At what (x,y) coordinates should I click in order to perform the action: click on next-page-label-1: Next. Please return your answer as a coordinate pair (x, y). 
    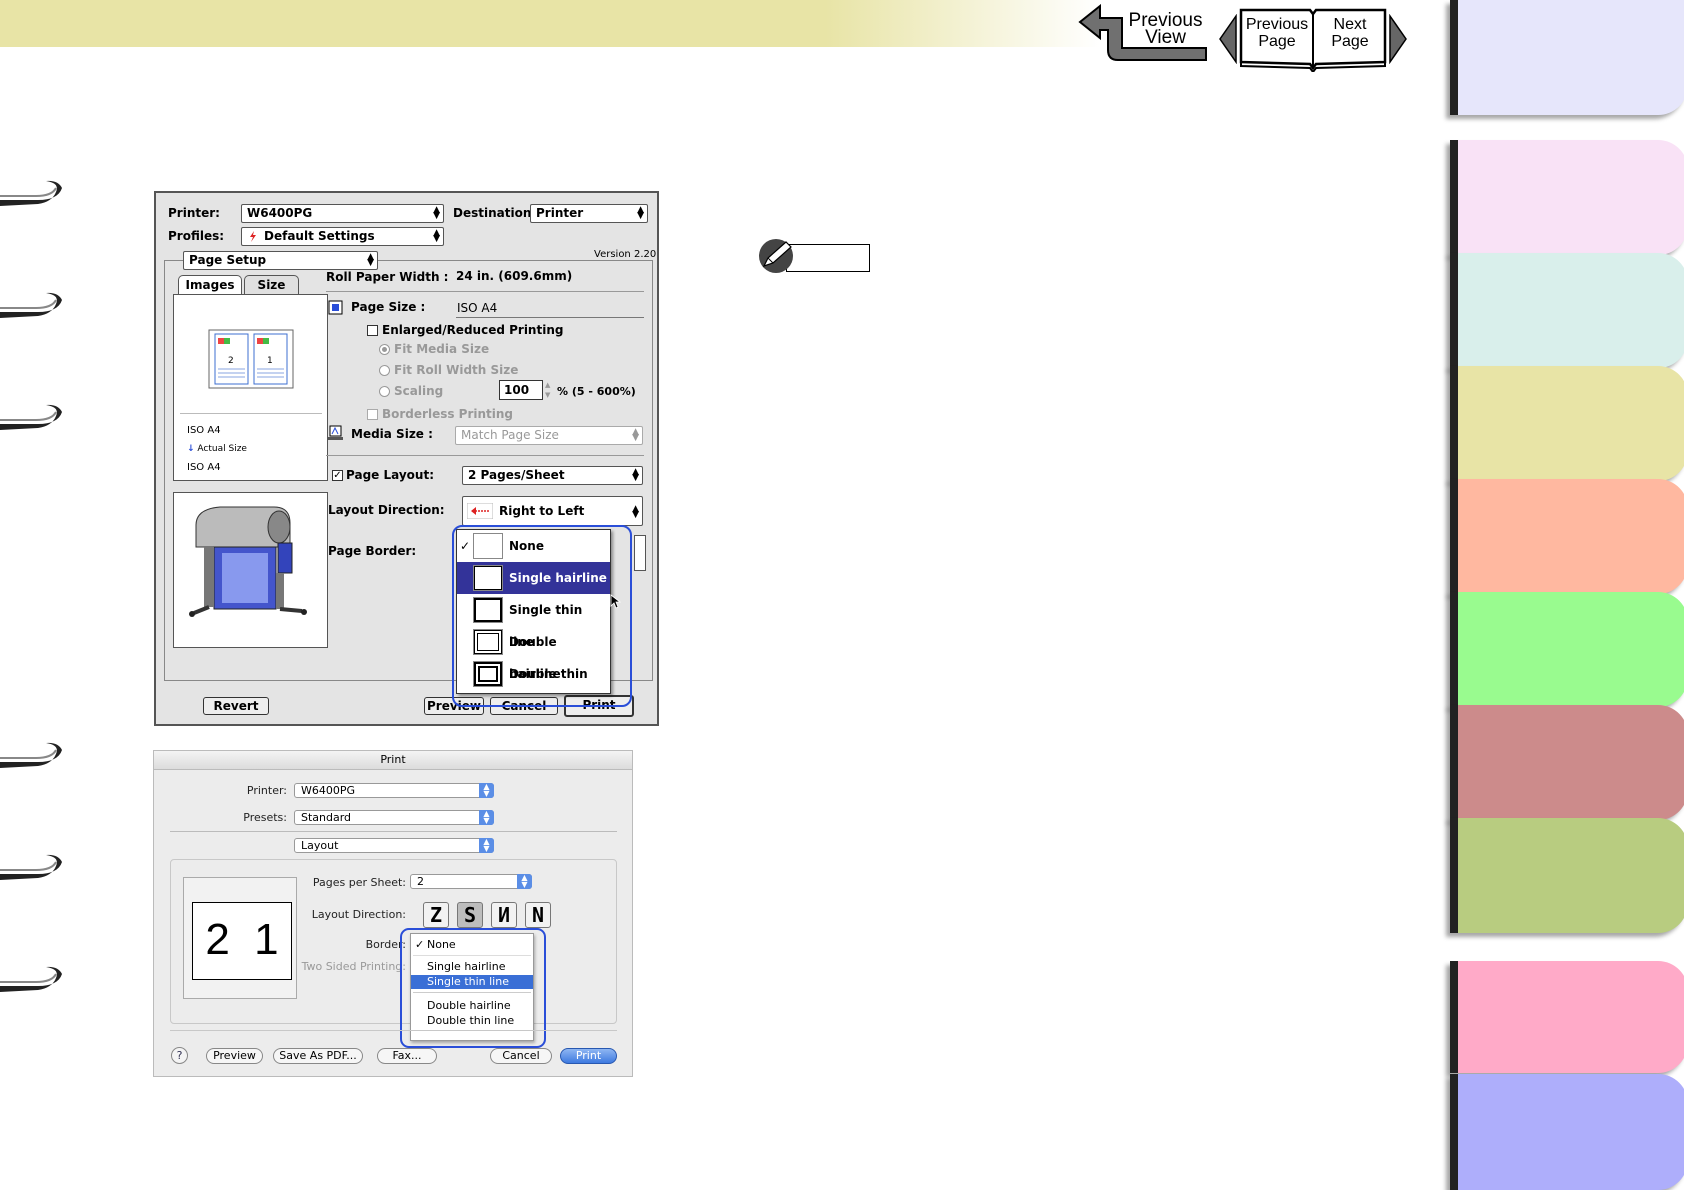
    Looking at the image, I should click on (1350, 24).